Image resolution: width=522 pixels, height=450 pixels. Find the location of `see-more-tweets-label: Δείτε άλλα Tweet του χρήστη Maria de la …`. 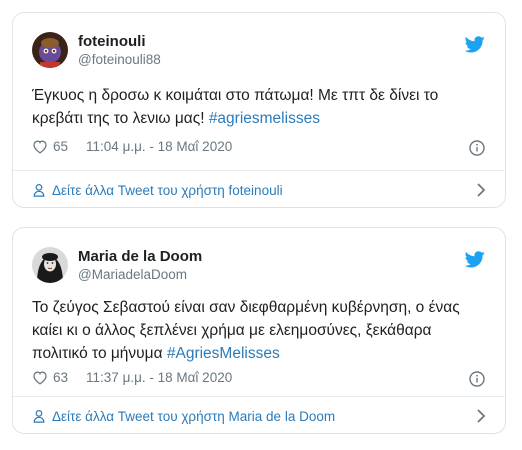

see-more-tweets-label: Δείτε άλλα Tweet του χρήστη Maria de la … is located at coordinates (193, 416).